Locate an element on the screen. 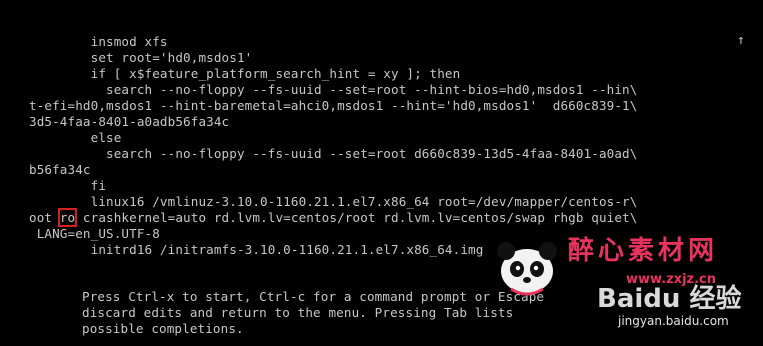  editor-line: else is located at coordinates (75, 137).